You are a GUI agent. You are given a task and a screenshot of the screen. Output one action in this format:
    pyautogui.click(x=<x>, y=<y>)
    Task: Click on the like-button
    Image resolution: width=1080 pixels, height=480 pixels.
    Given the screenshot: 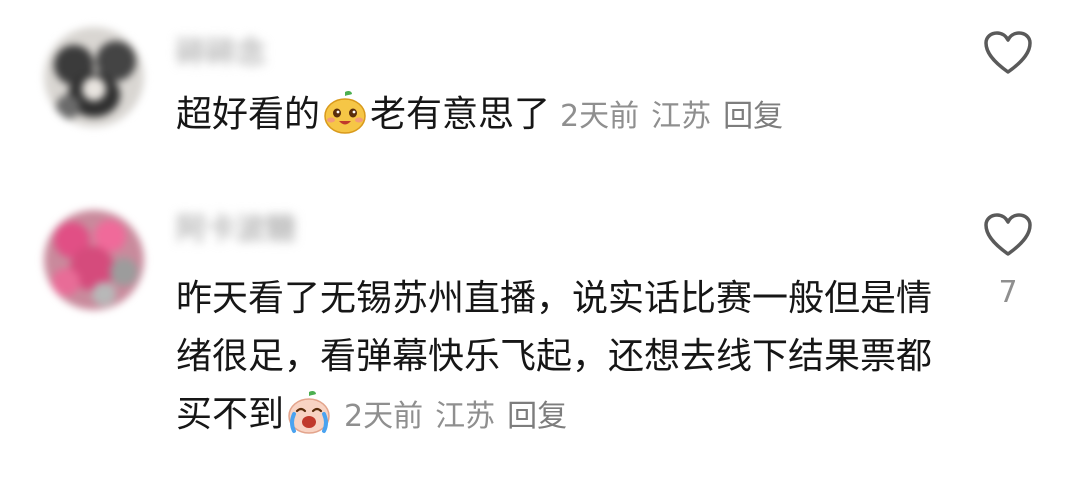 What is the action you would take?
    pyautogui.click(x=1008, y=62)
    